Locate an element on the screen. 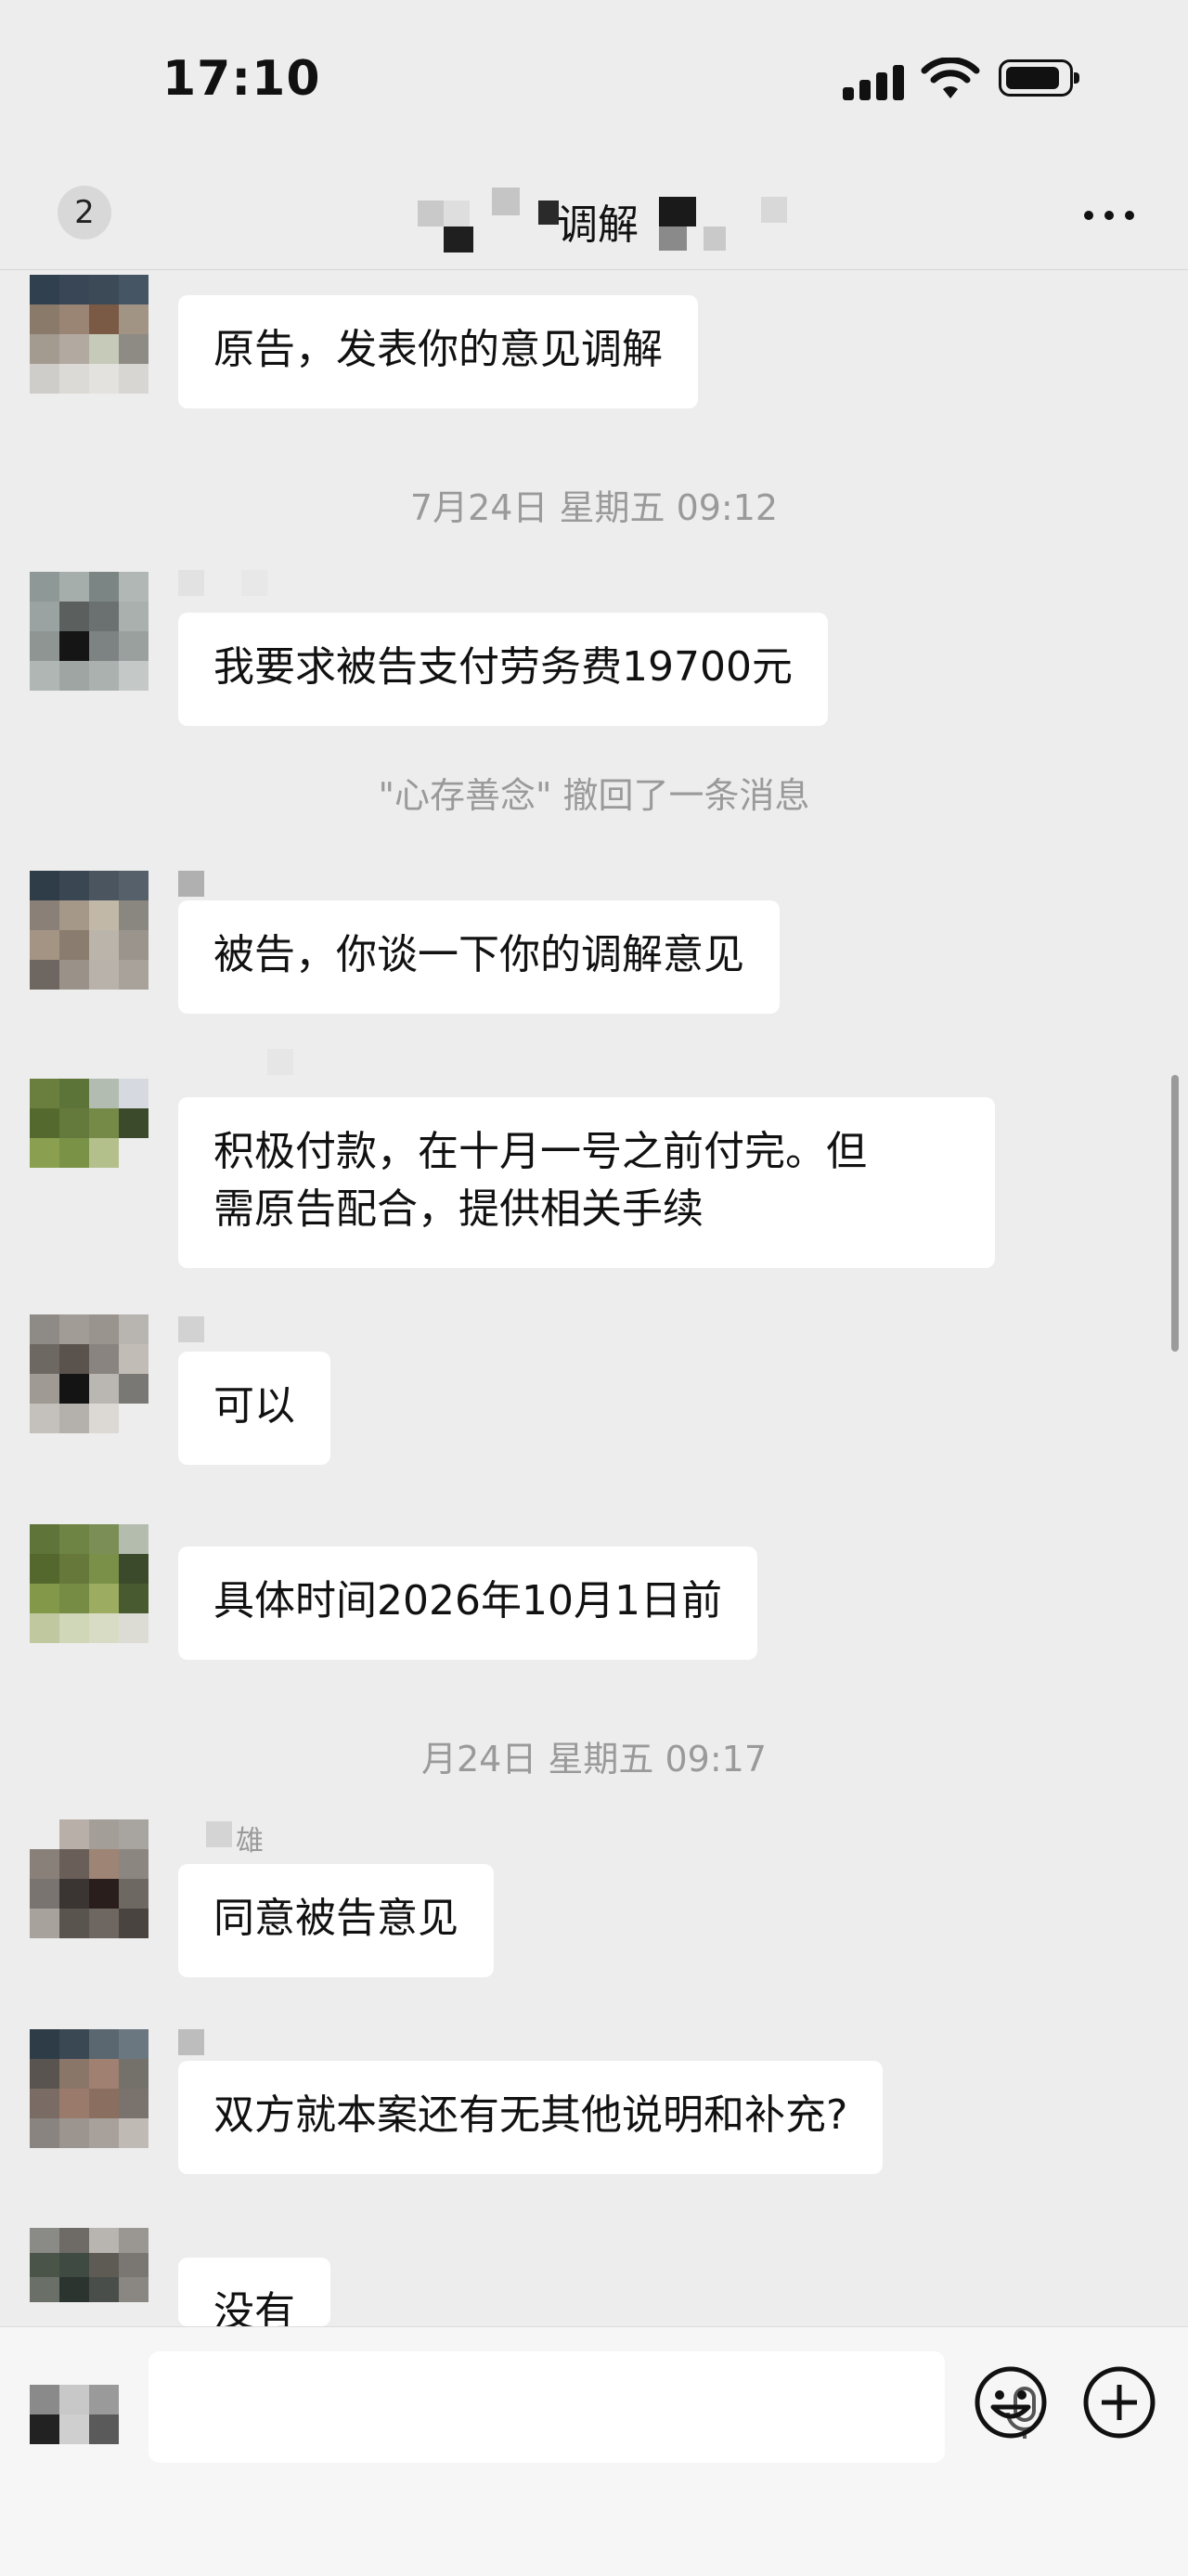 This screenshot has height=2576, width=1188. message-bubble: 可以 is located at coordinates (254, 1408).